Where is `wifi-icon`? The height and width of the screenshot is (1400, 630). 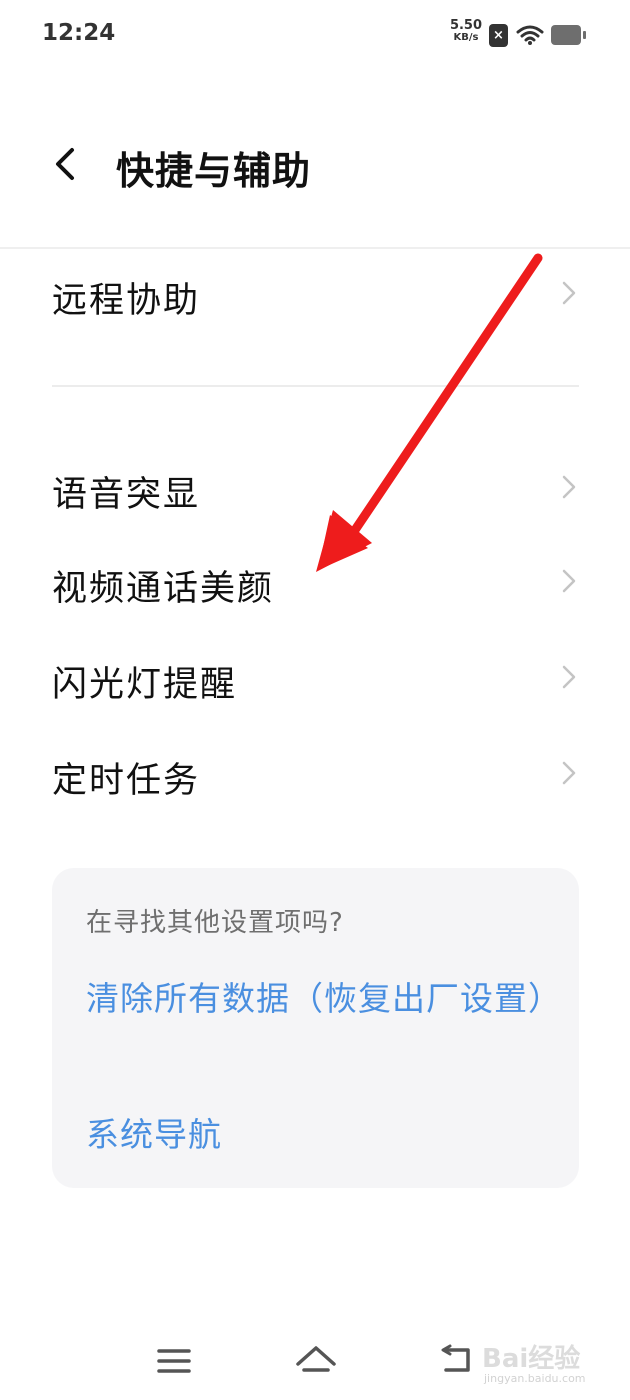
wifi-icon is located at coordinates (530, 35).